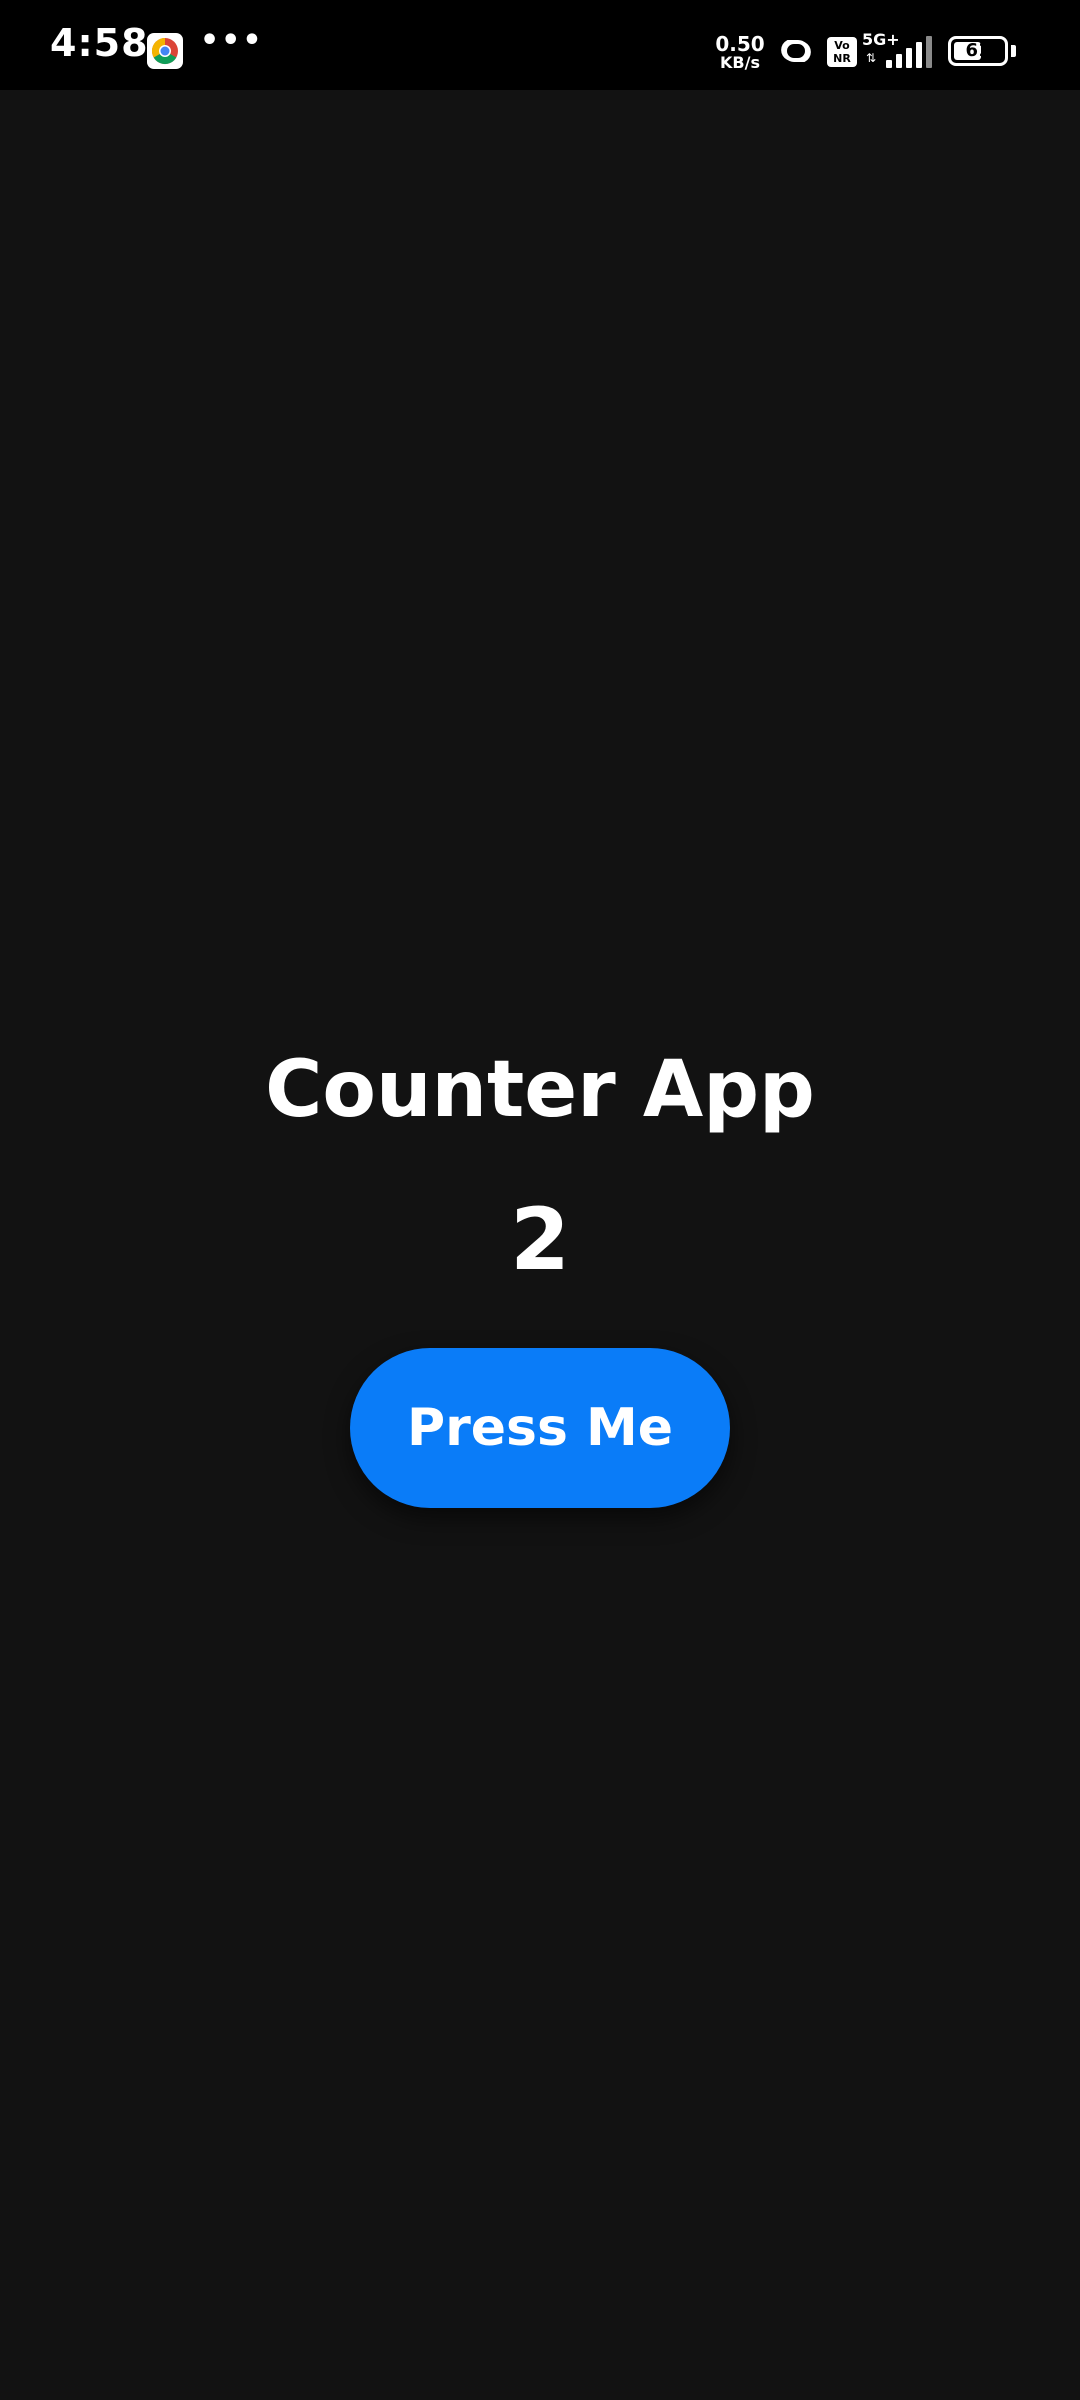 This screenshot has width=1080, height=2400. What do you see at coordinates (796, 53) in the screenshot?
I see `hotspot-icon` at bounding box center [796, 53].